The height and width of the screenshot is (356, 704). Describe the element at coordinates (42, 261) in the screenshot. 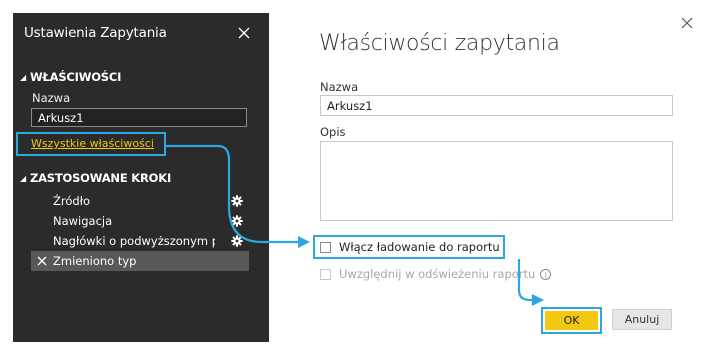

I see `x-mark-icon` at that location.